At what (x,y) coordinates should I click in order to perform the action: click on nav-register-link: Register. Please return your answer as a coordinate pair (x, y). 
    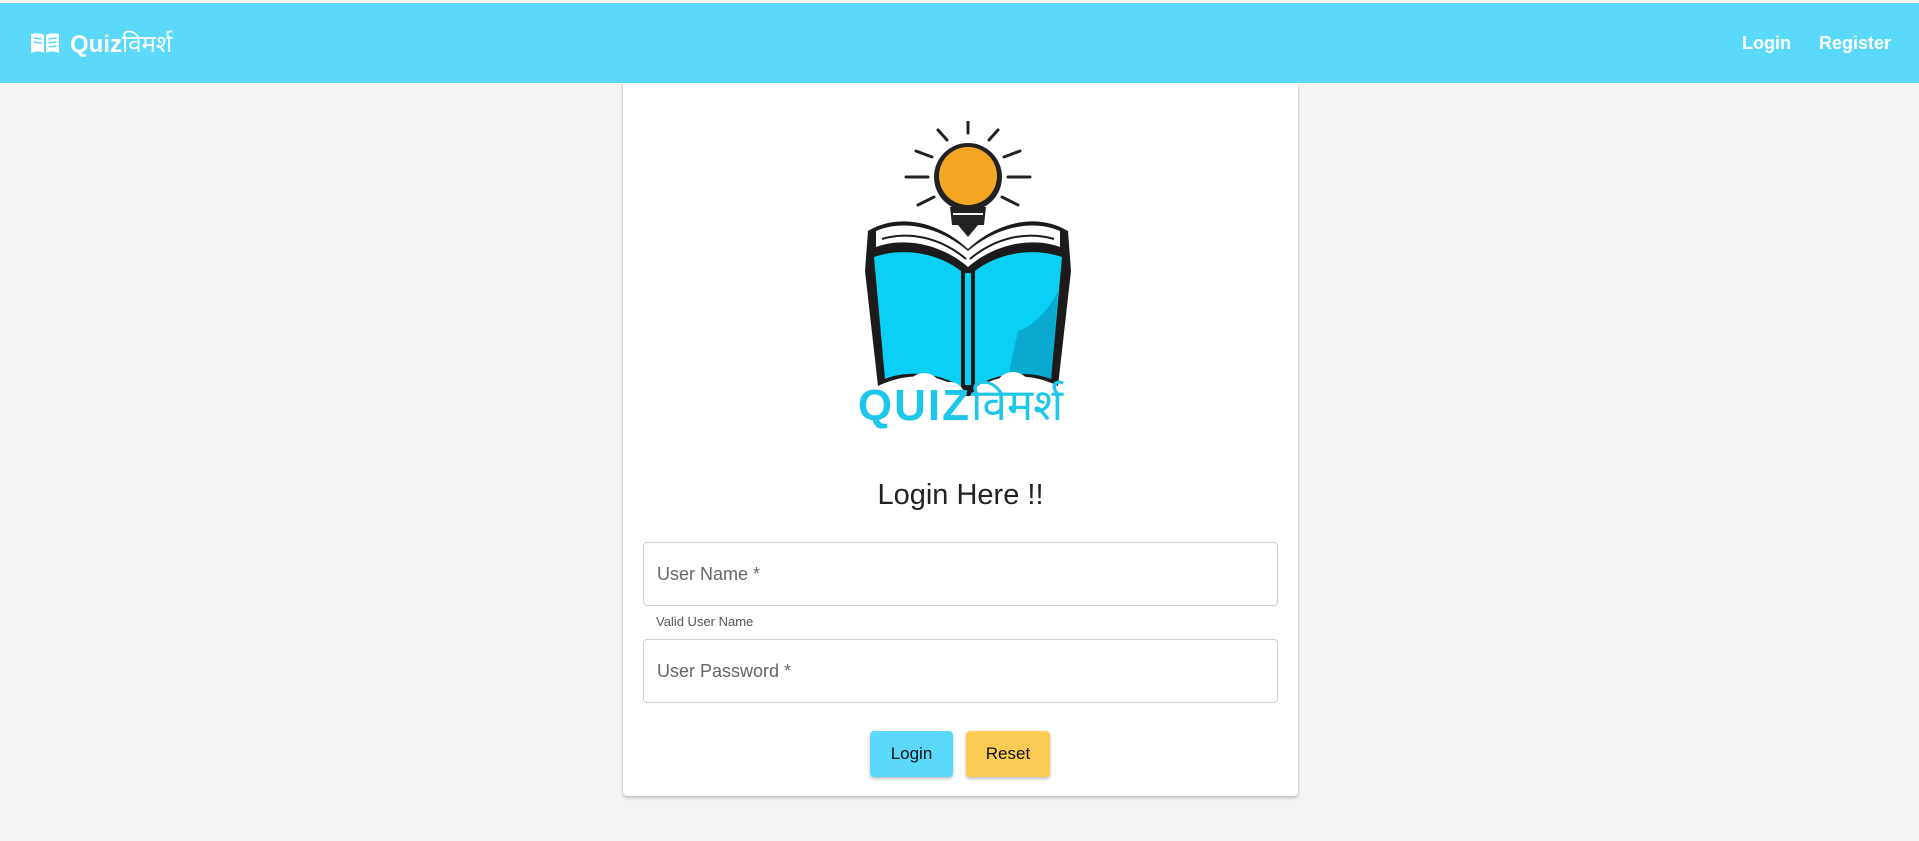
    Looking at the image, I should click on (1855, 43).